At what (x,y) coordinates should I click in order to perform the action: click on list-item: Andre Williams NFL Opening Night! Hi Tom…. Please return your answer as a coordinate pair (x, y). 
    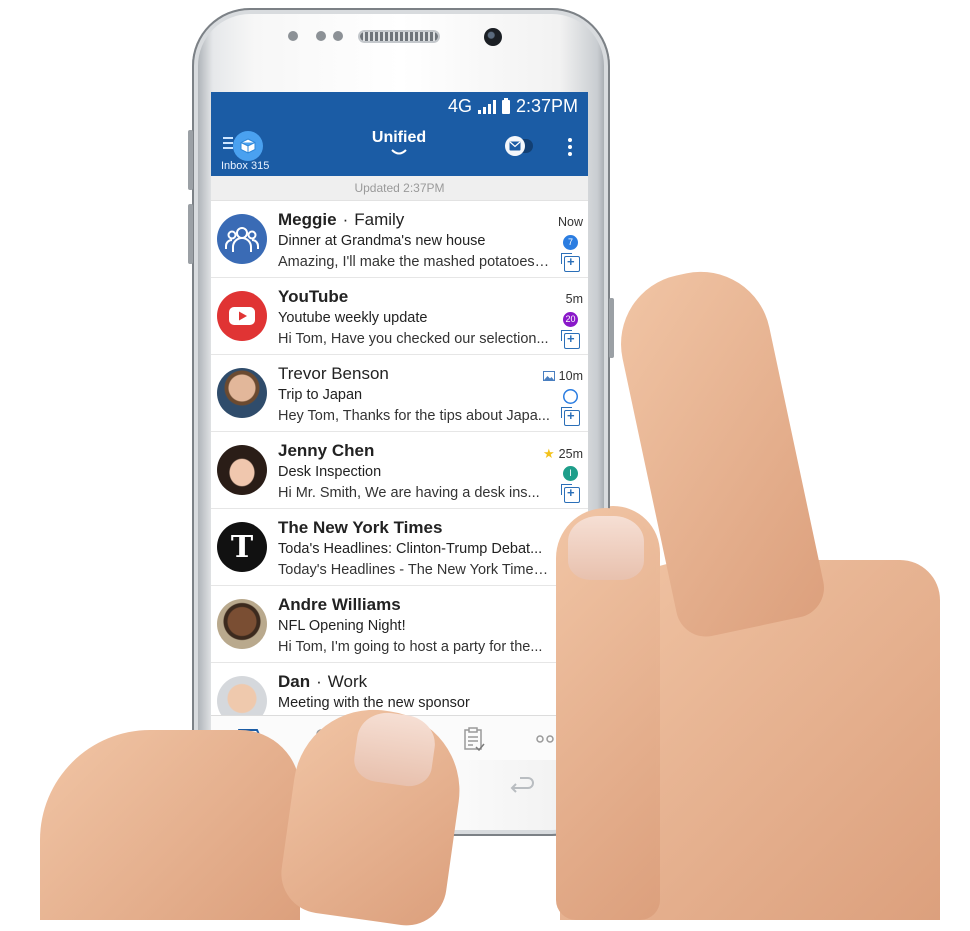
    Looking at the image, I should click on (399, 624).